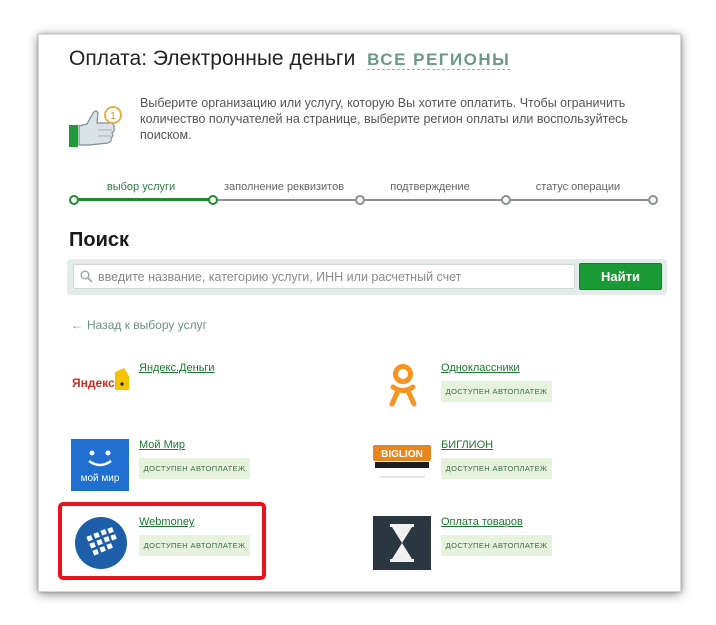 The width and height of the screenshot is (716, 625). Describe the element at coordinates (620, 276) in the screenshot. I see `find-button: Найти` at that location.